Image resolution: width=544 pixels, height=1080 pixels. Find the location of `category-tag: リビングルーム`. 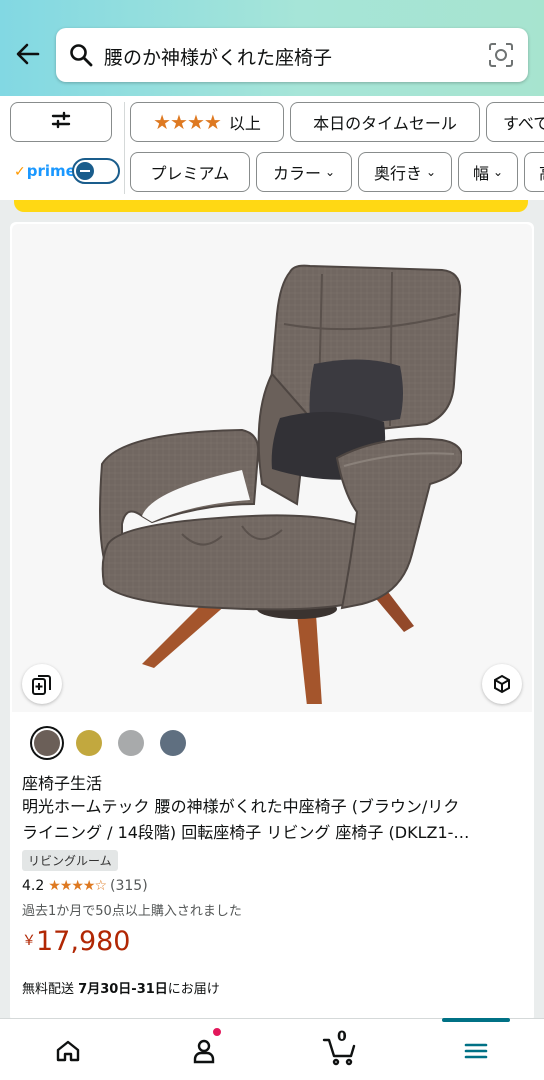

category-tag: リビングルーム is located at coordinates (70, 860).